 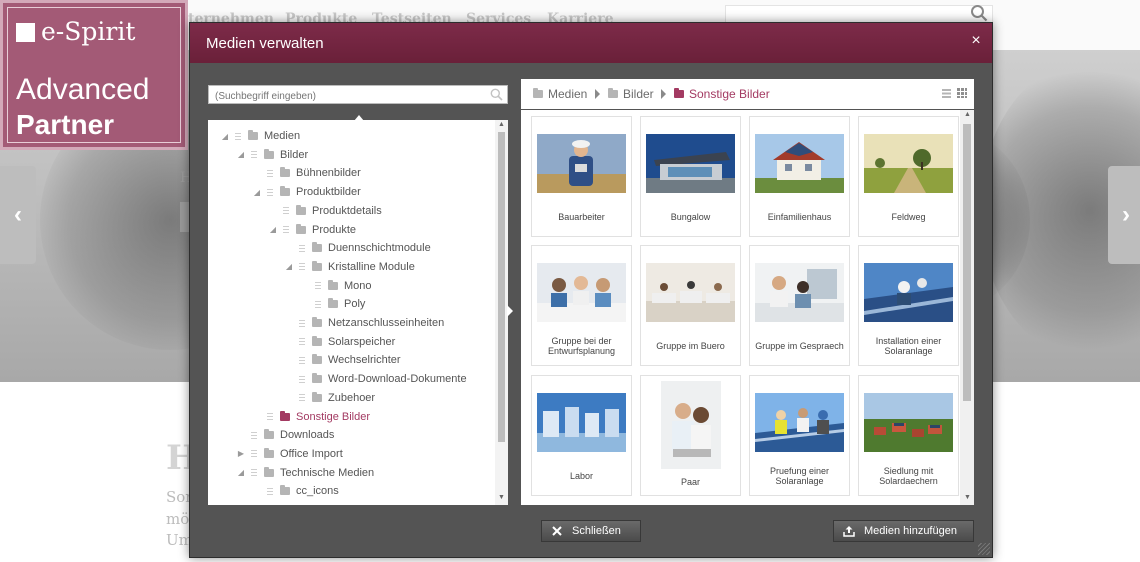 What do you see at coordinates (362, 341) in the screenshot?
I see `tree-node-label: Solarspeicher` at bounding box center [362, 341].